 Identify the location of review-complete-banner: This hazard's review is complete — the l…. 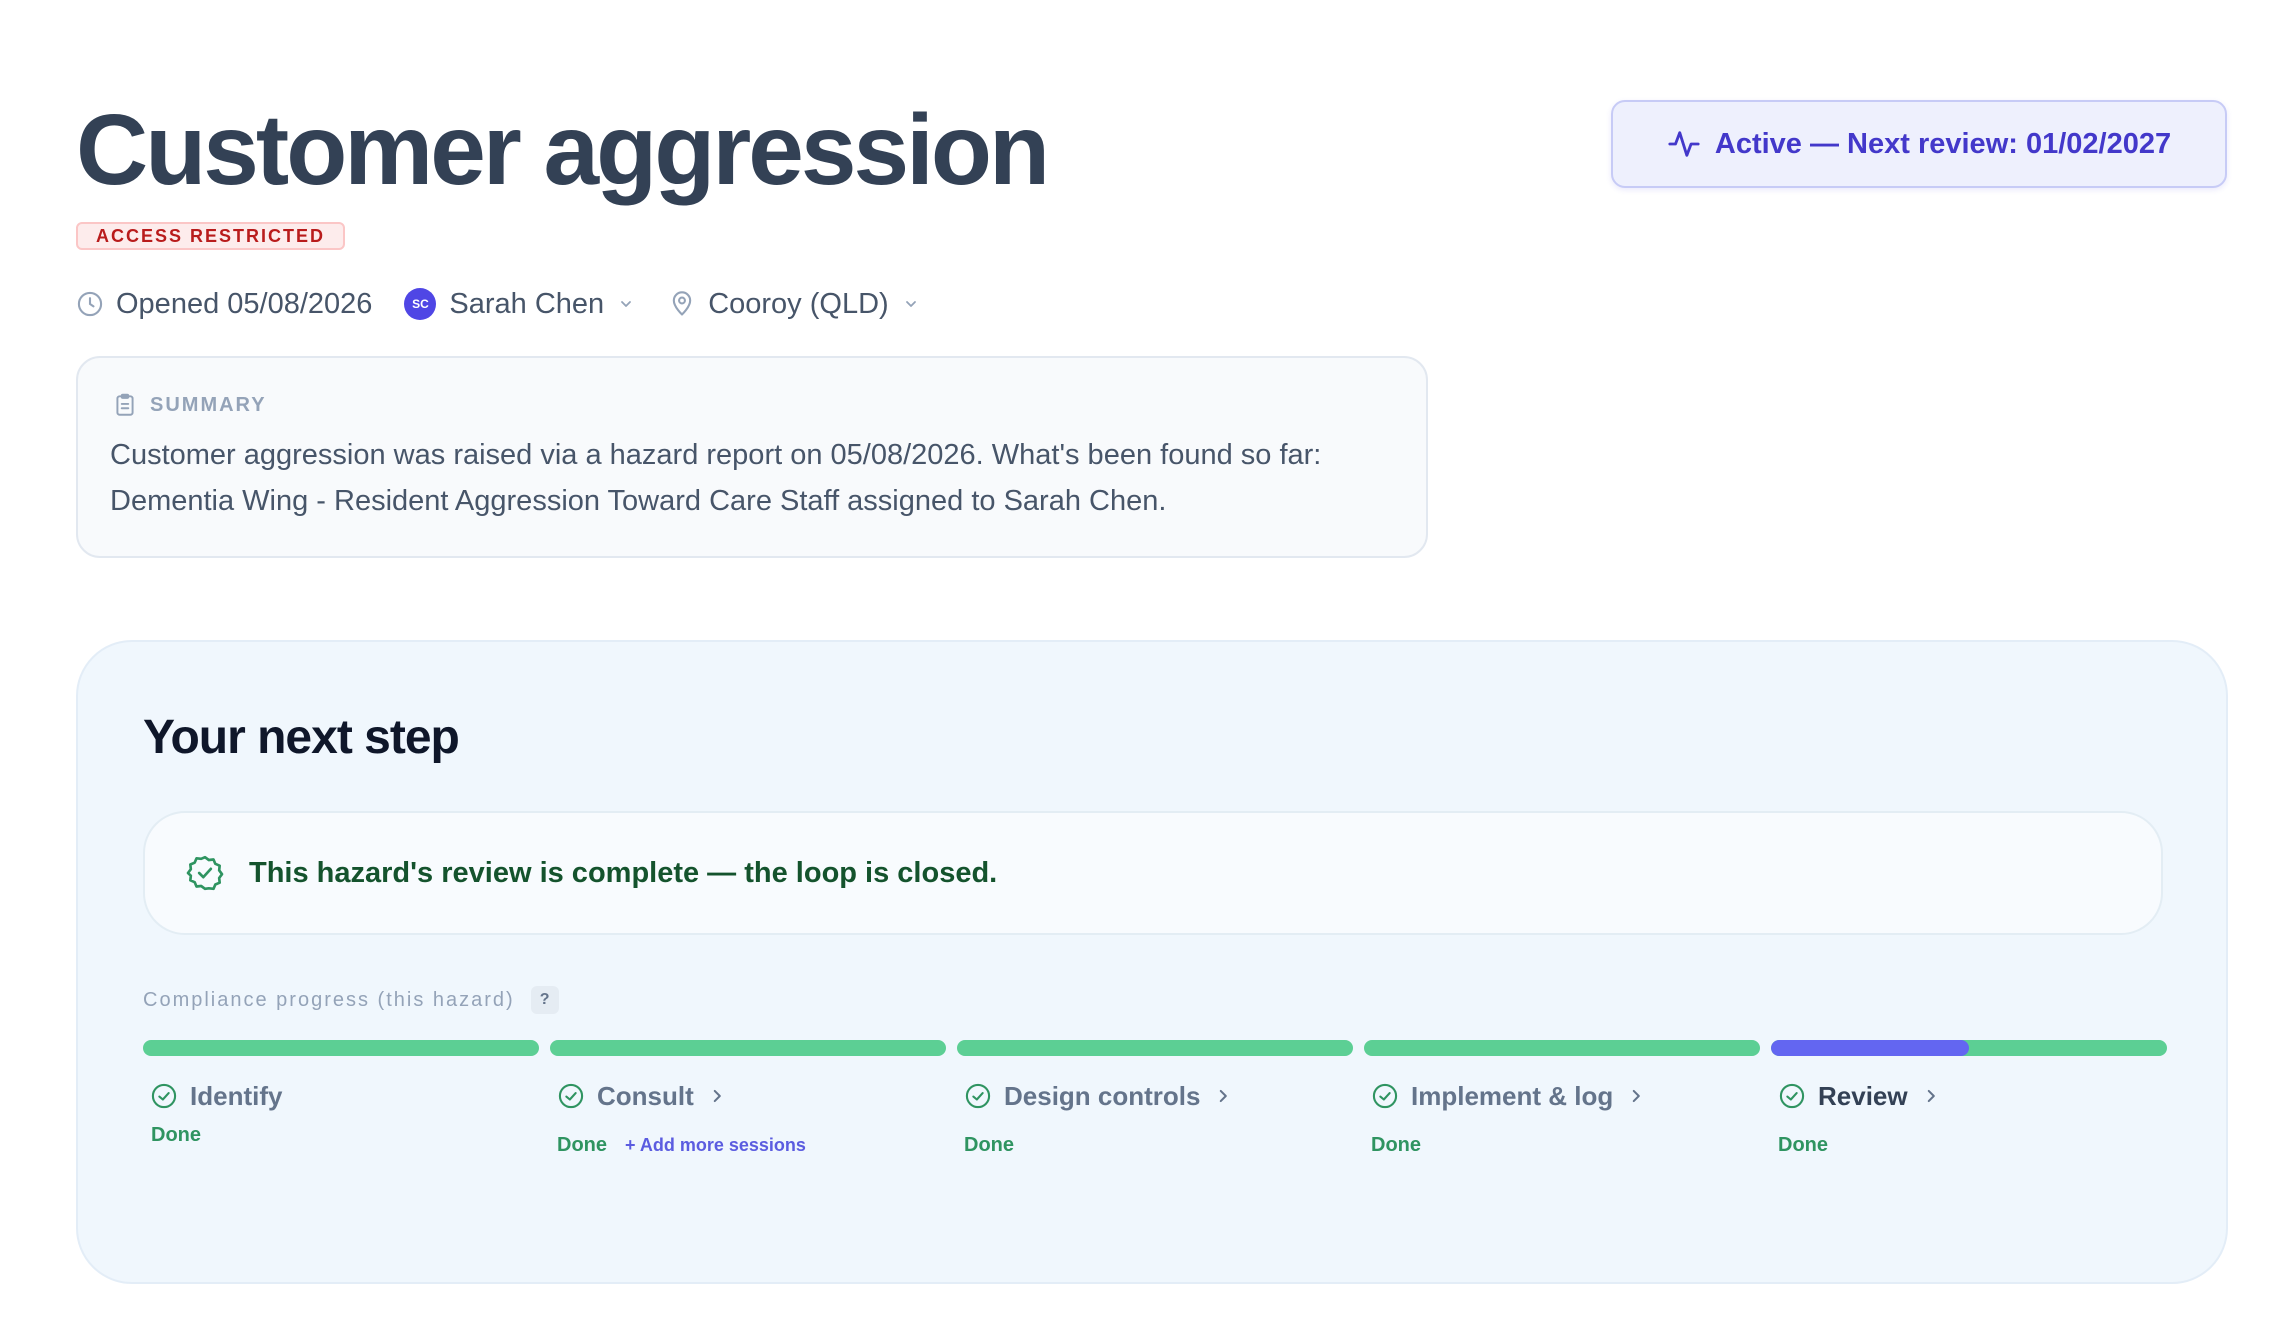
(1153, 873).